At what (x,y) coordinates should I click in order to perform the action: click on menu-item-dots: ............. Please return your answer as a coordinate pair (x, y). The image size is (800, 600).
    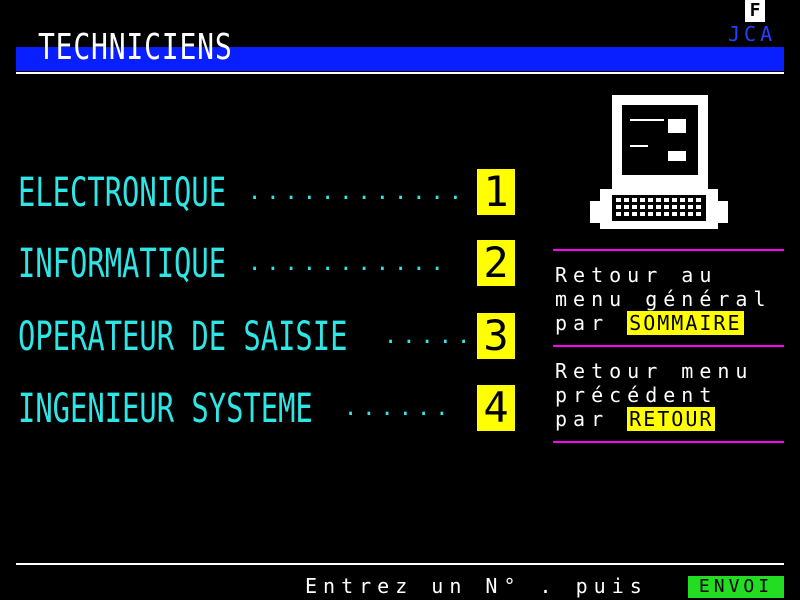
    Looking at the image, I should click on (357, 192).